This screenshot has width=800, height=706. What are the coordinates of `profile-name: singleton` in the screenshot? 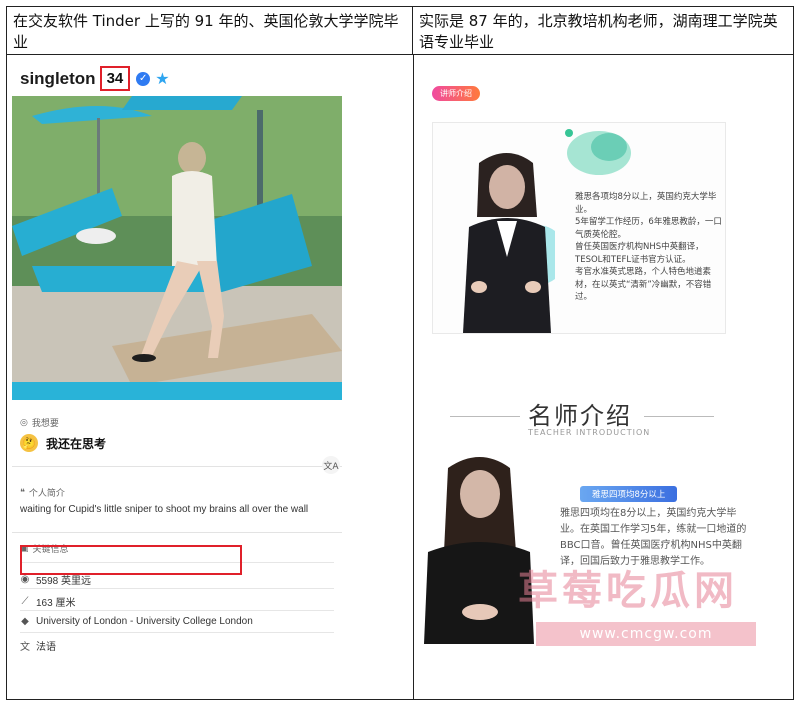 It's located at (58, 78).